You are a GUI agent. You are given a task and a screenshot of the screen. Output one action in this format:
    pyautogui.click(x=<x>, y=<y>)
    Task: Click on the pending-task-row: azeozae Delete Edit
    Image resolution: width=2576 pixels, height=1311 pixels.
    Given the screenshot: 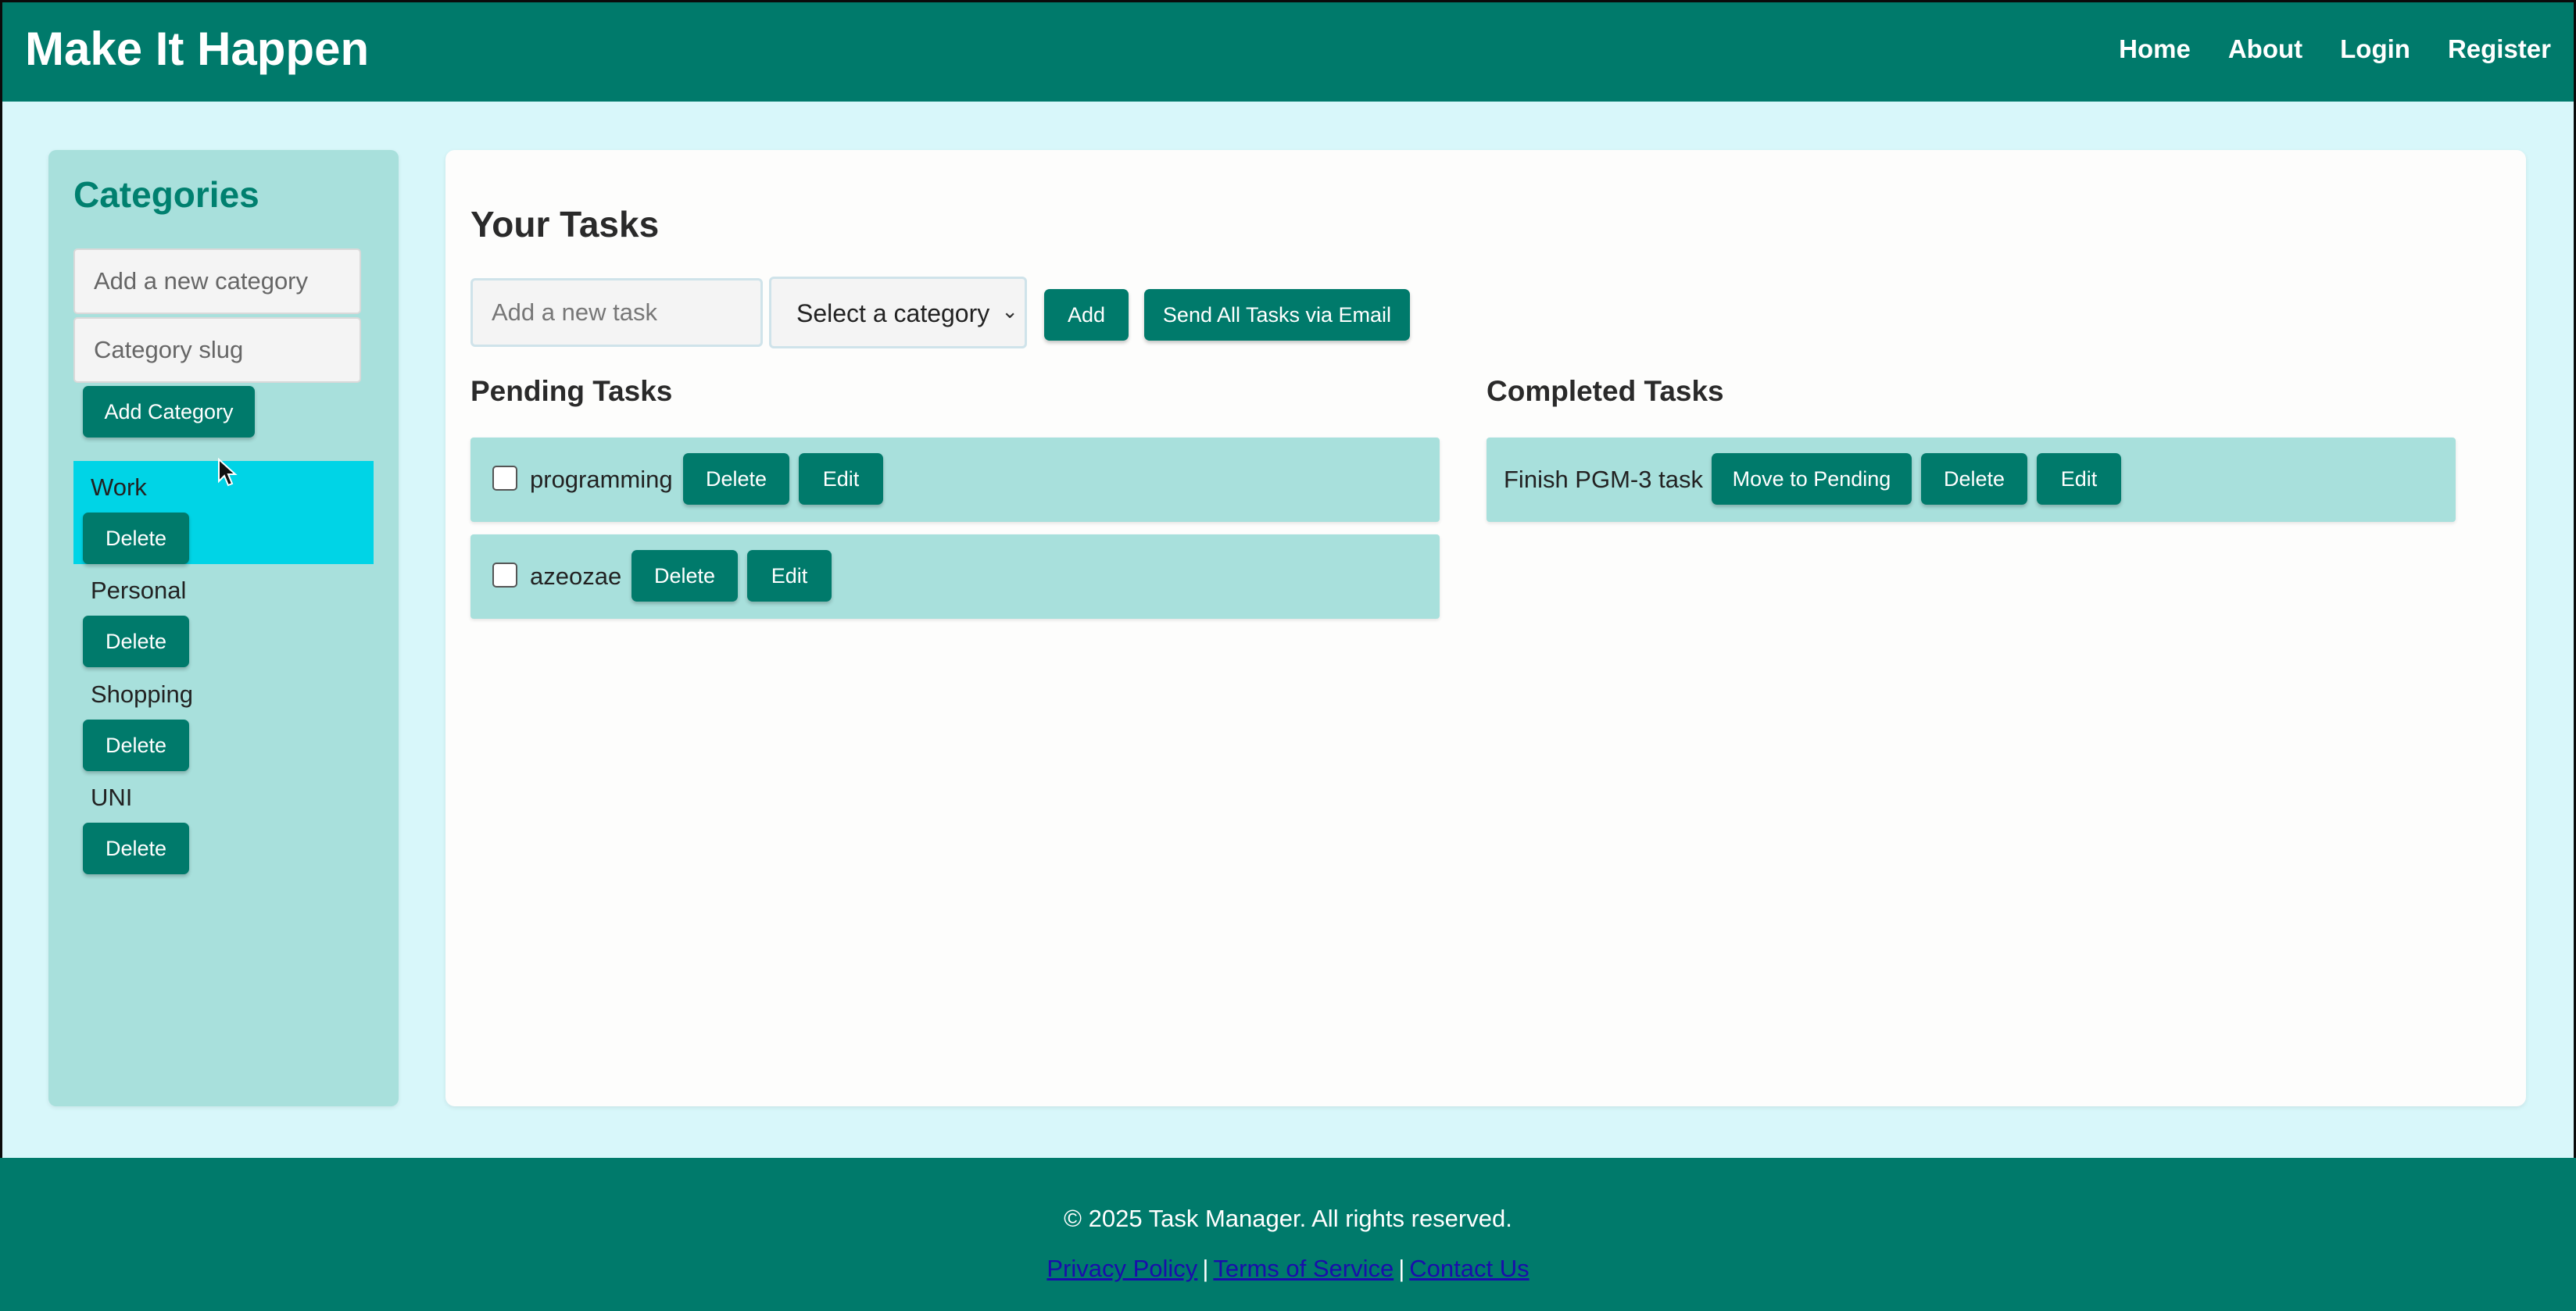 What is the action you would take?
    pyautogui.click(x=955, y=577)
    